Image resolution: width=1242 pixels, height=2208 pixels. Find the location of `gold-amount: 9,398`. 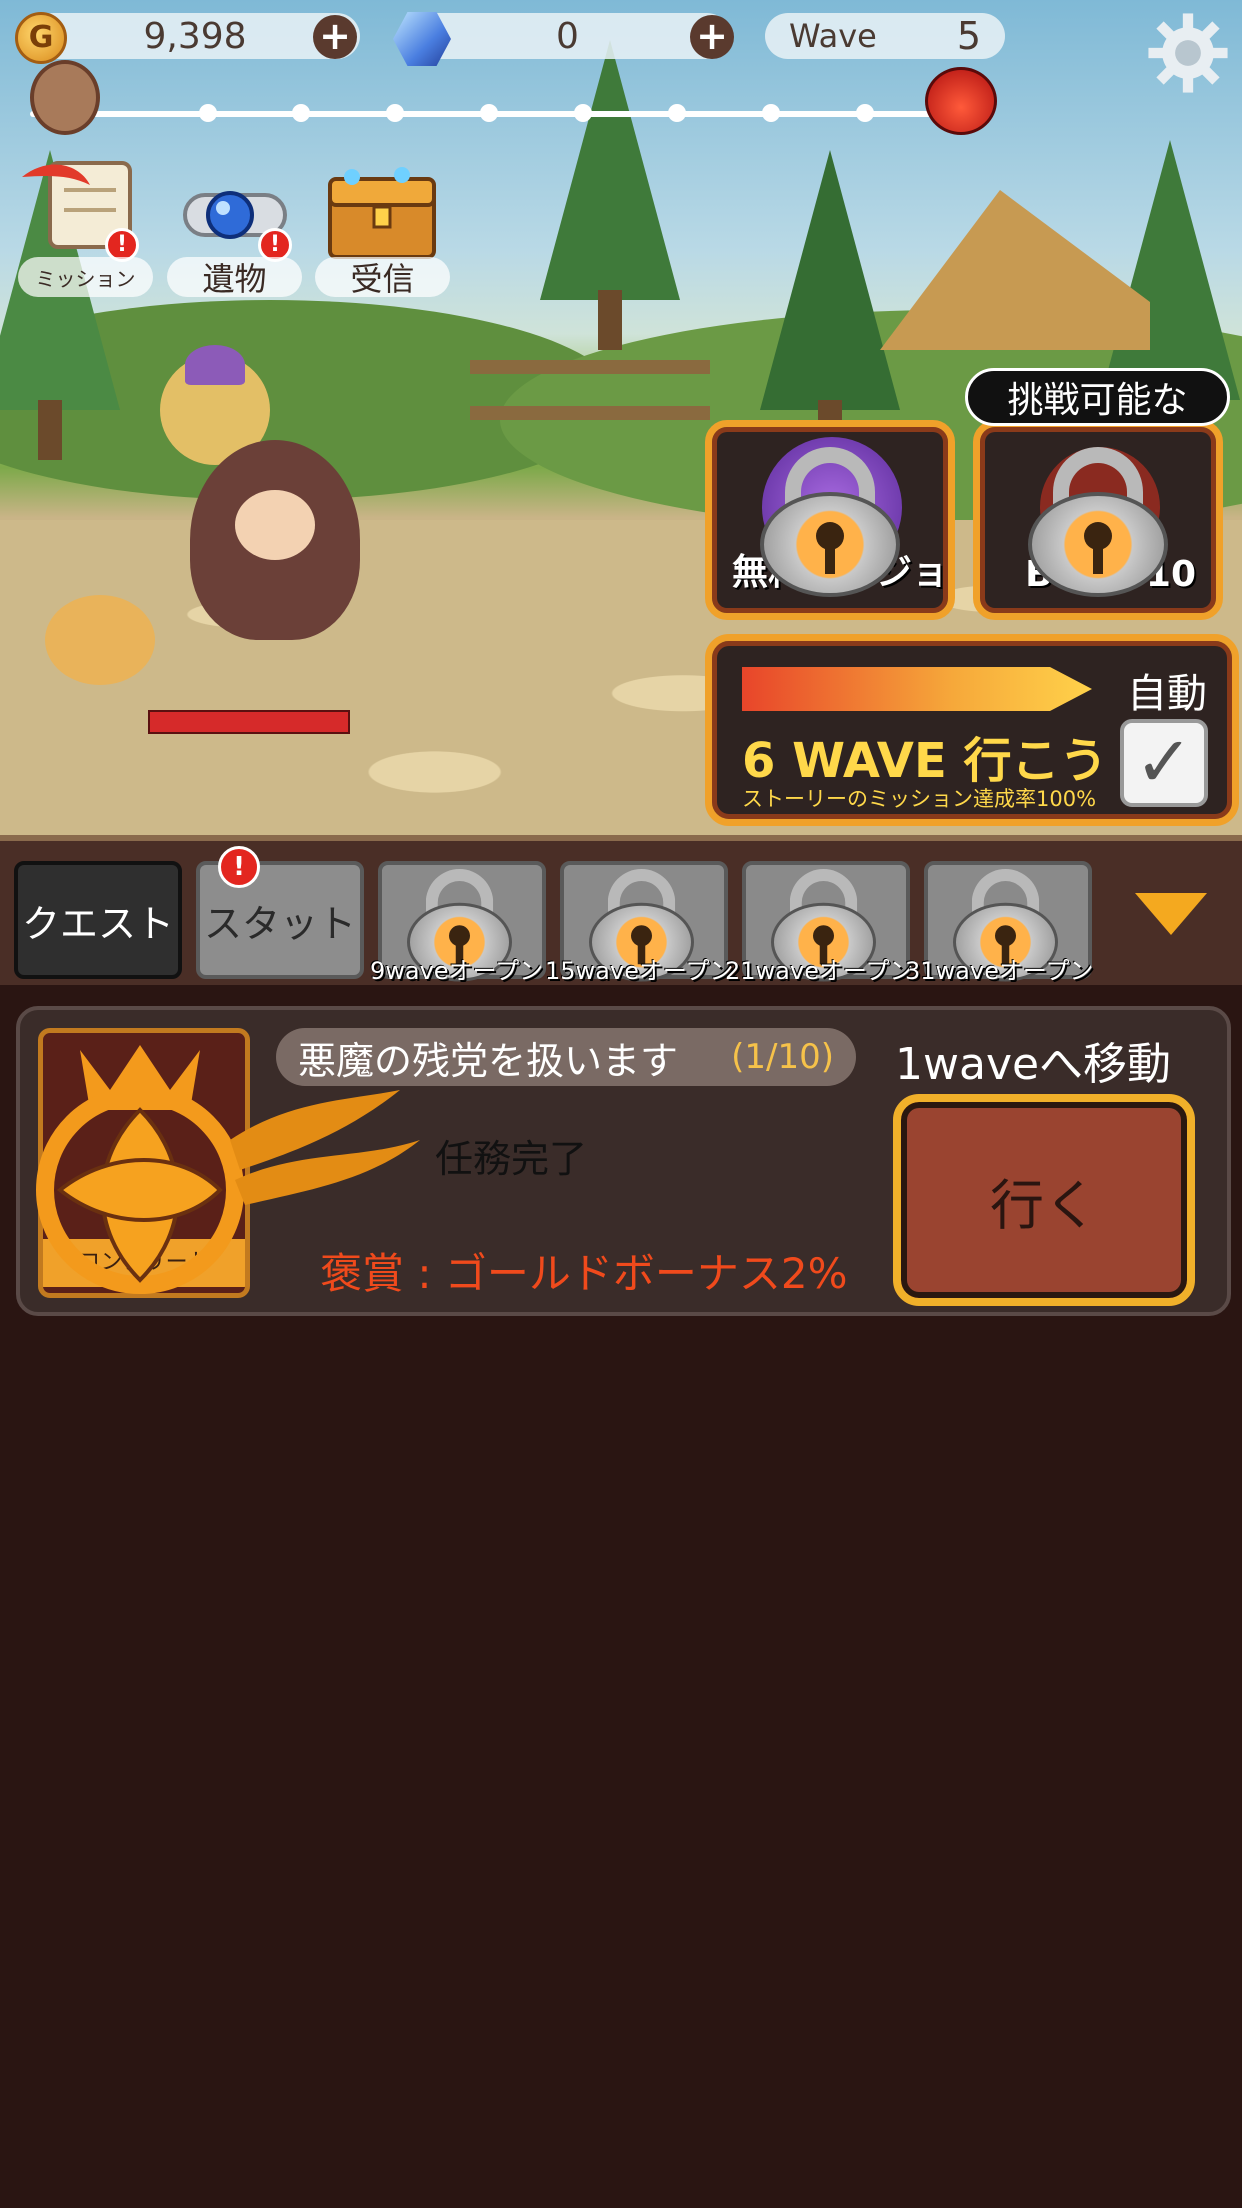

gold-amount: 9,398 is located at coordinates (195, 36).